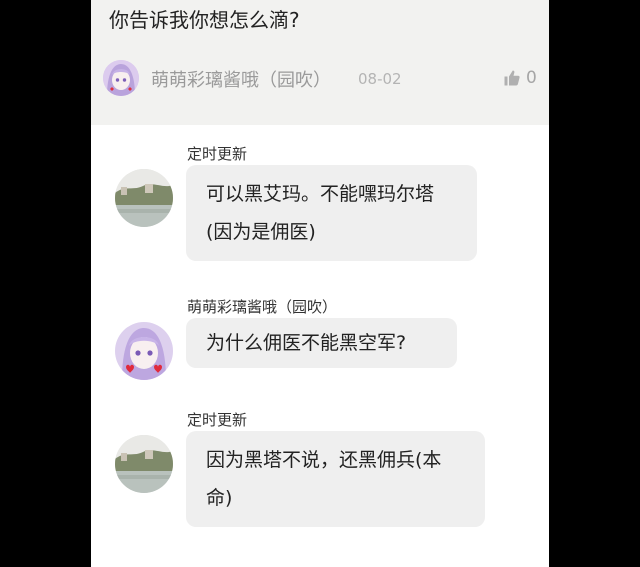  I want to click on reply-bubble: 为什么佣医不能黑空军?, so click(321, 343).